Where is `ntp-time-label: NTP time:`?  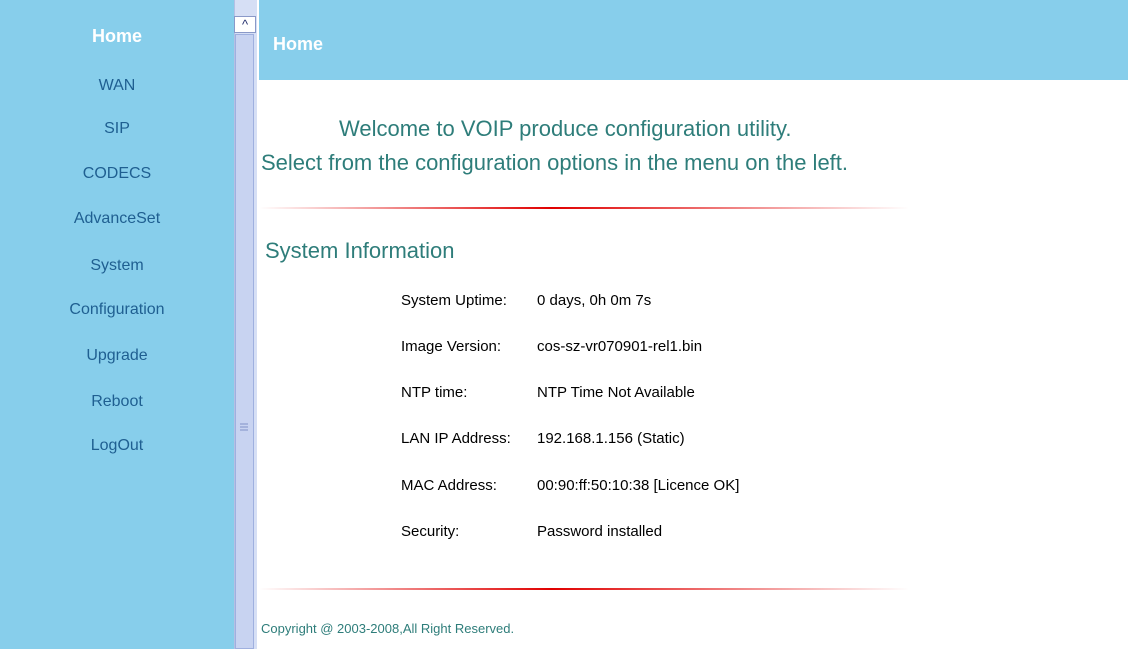 ntp-time-label: NTP time: is located at coordinates (434, 392).